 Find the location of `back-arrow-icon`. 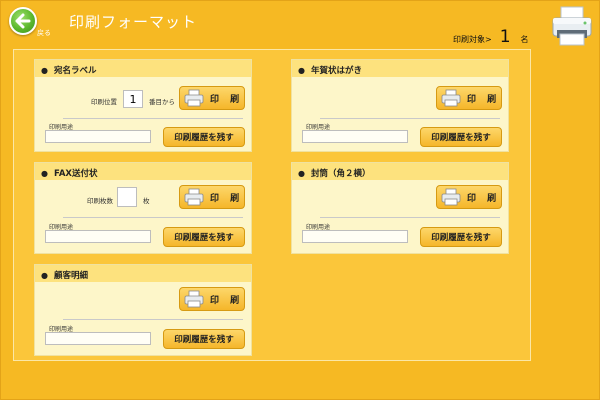

back-arrow-icon is located at coordinates (23, 21).